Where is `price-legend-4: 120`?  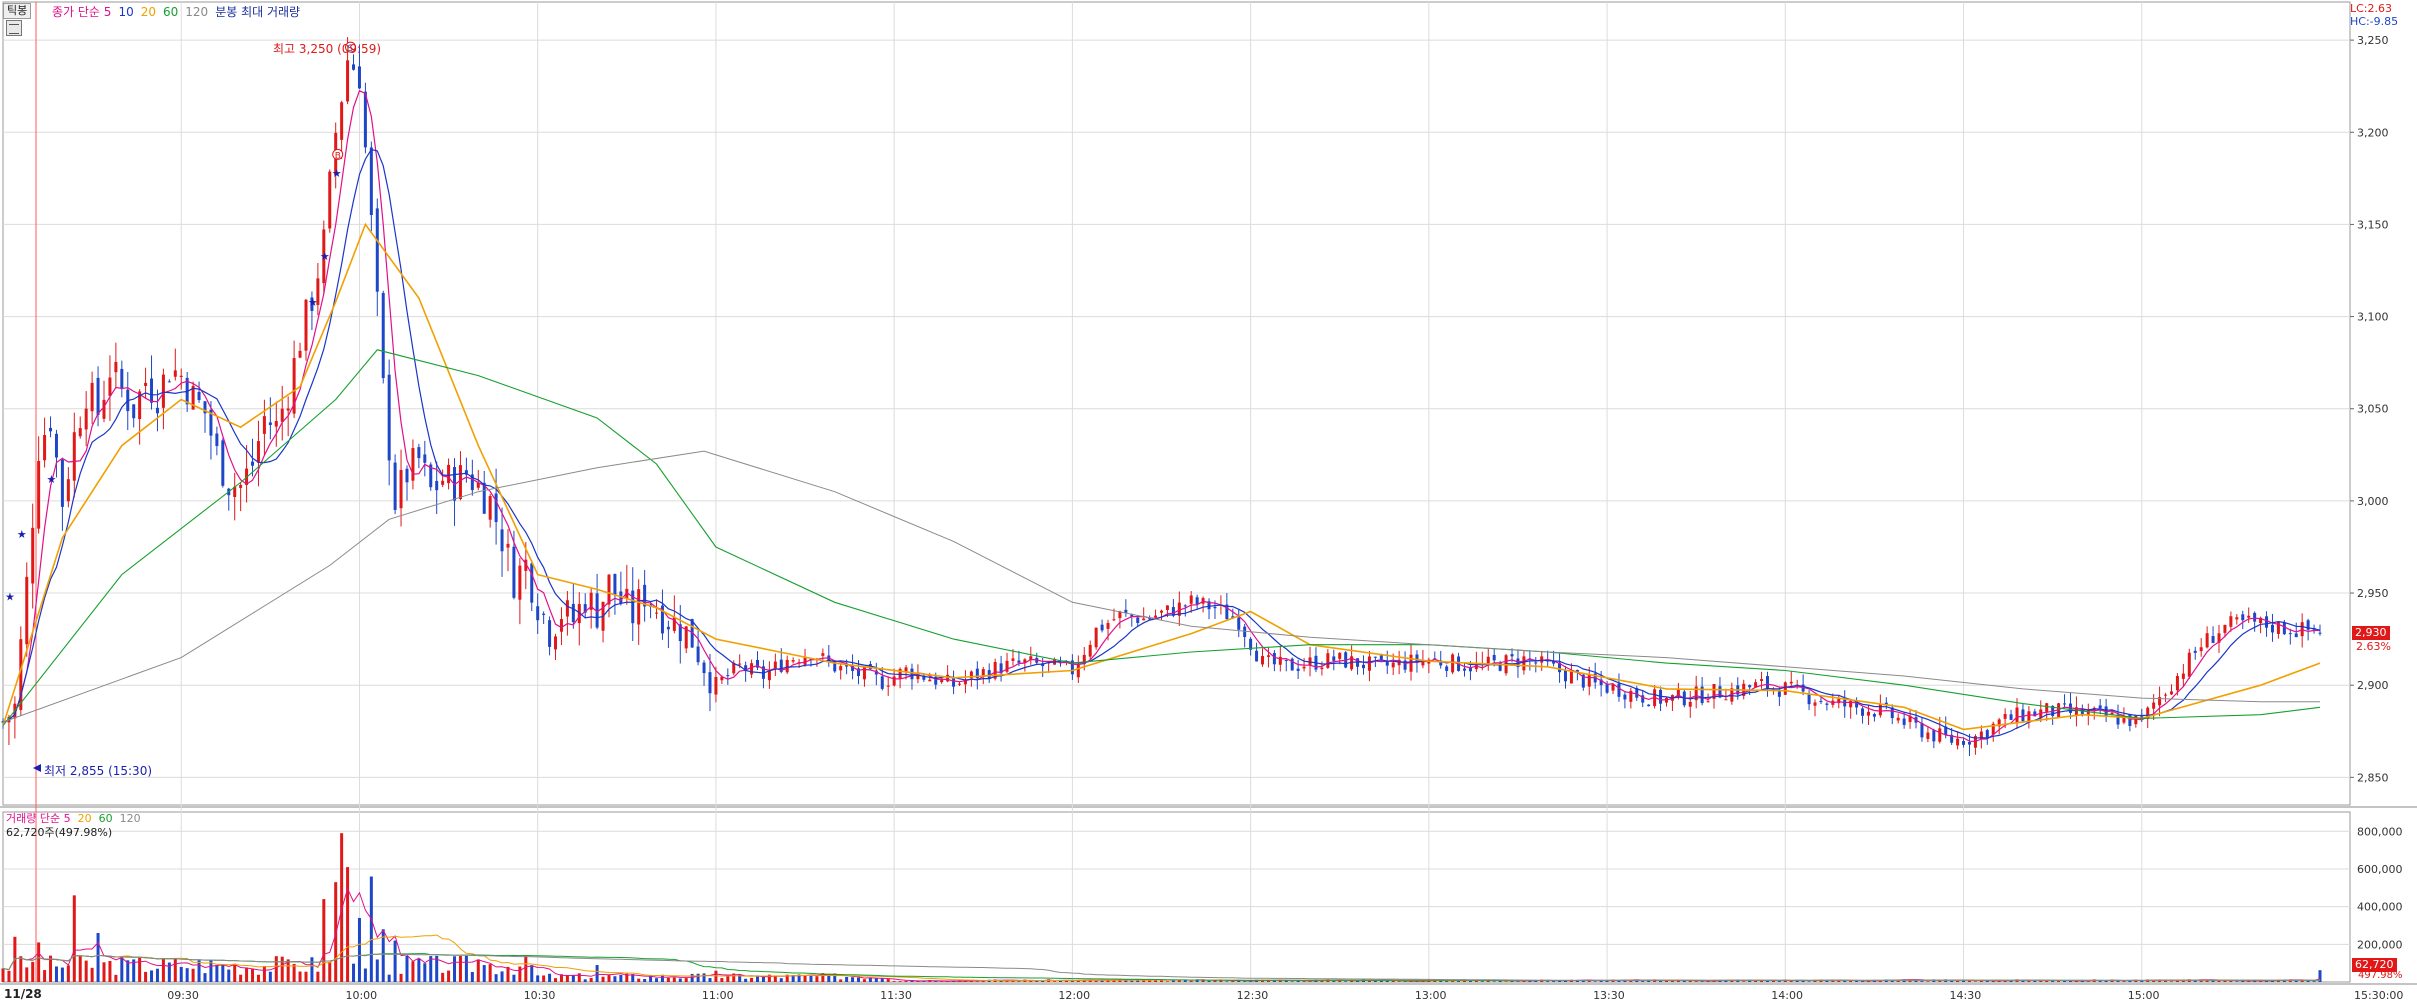
price-legend-4: 120 is located at coordinates (197, 11).